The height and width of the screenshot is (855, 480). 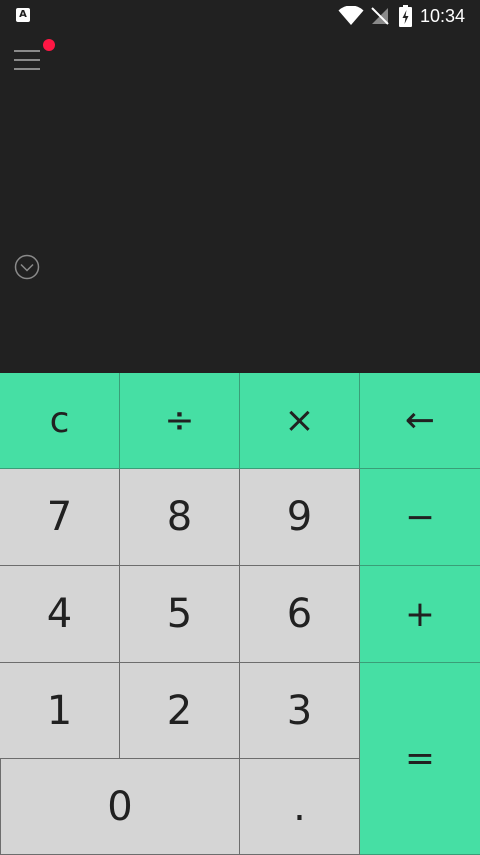 What do you see at coordinates (60, 711) in the screenshot?
I see `digit-1-button: 1` at bounding box center [60, 711].